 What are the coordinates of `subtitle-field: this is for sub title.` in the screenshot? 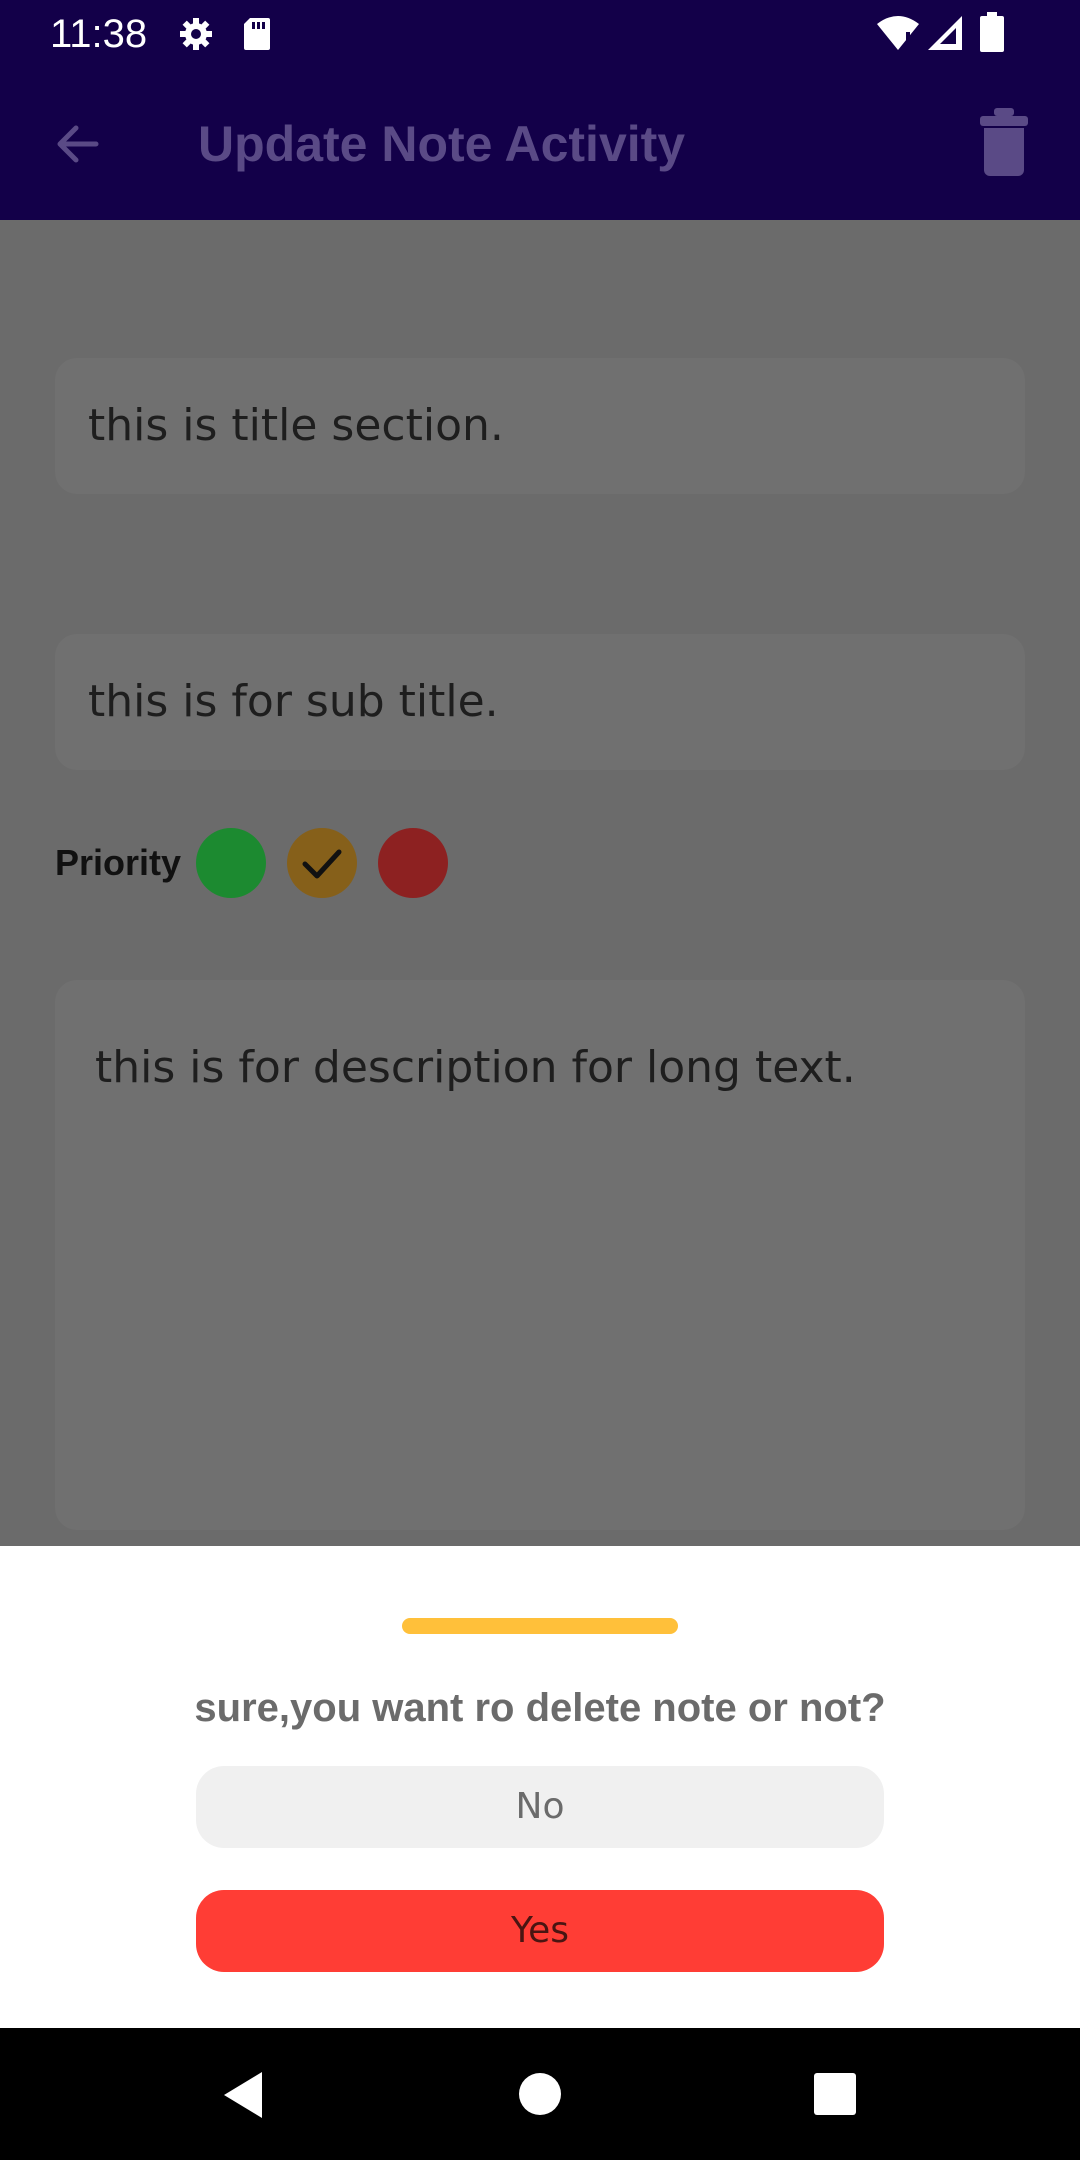 It's located at (540, 702).